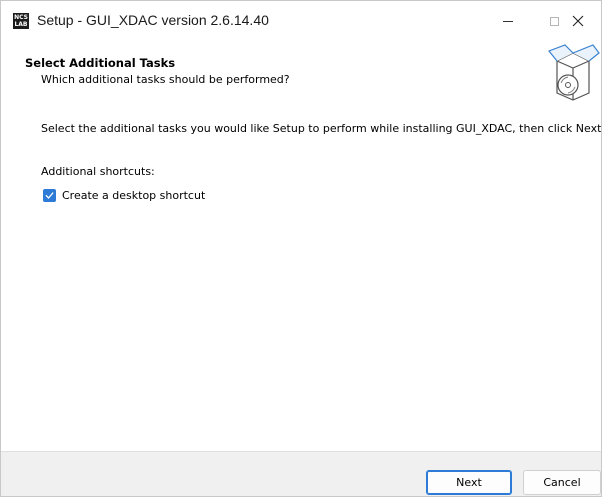 The image size is (602, 497). I want to click on wizard-footer: Next Cancel, so click(301, 473).